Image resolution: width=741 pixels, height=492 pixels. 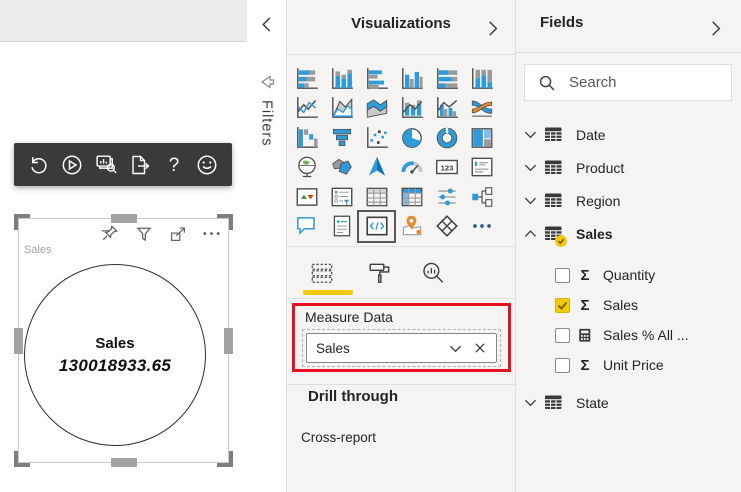 What do you see at coordinates (341, 227) in the screenshot?
I see `viz-type-smart-narrative-icon` at bounding box center [341, 227].